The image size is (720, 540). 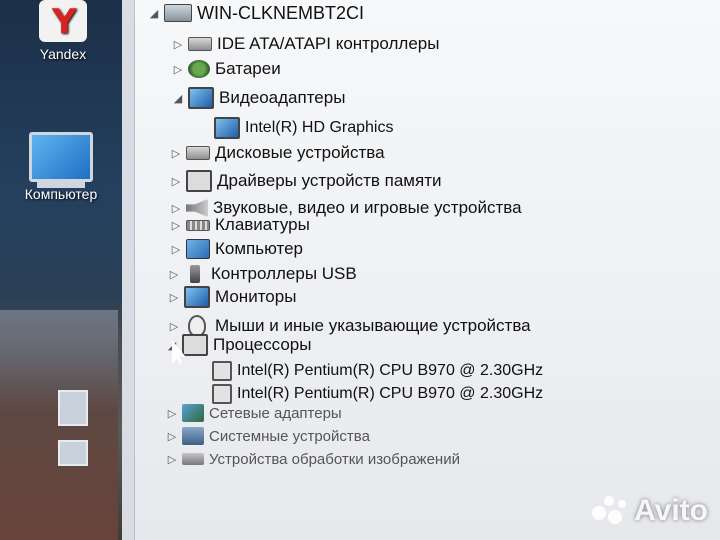 I want to click on tree-item-label: Видеоадаптеры, so click(x=282, y=97).